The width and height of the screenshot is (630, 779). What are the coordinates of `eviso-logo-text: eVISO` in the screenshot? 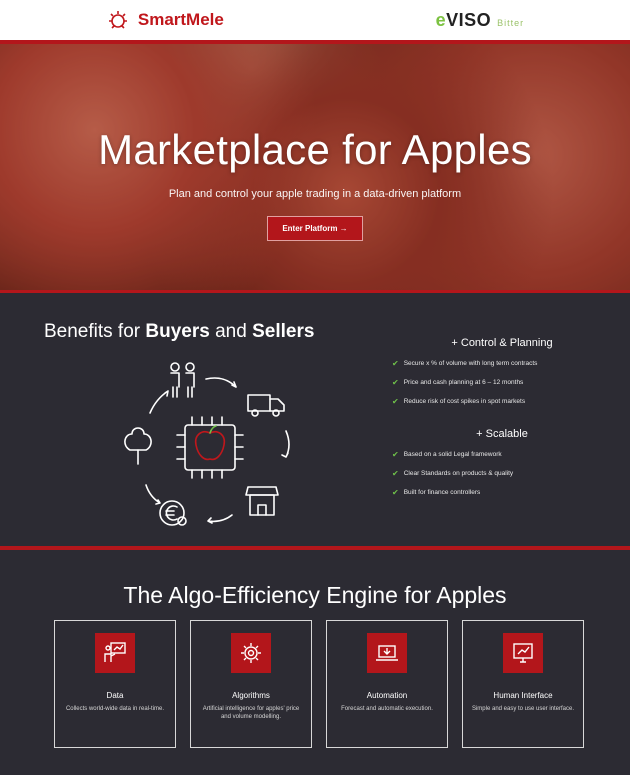 It's located at (463, 19).